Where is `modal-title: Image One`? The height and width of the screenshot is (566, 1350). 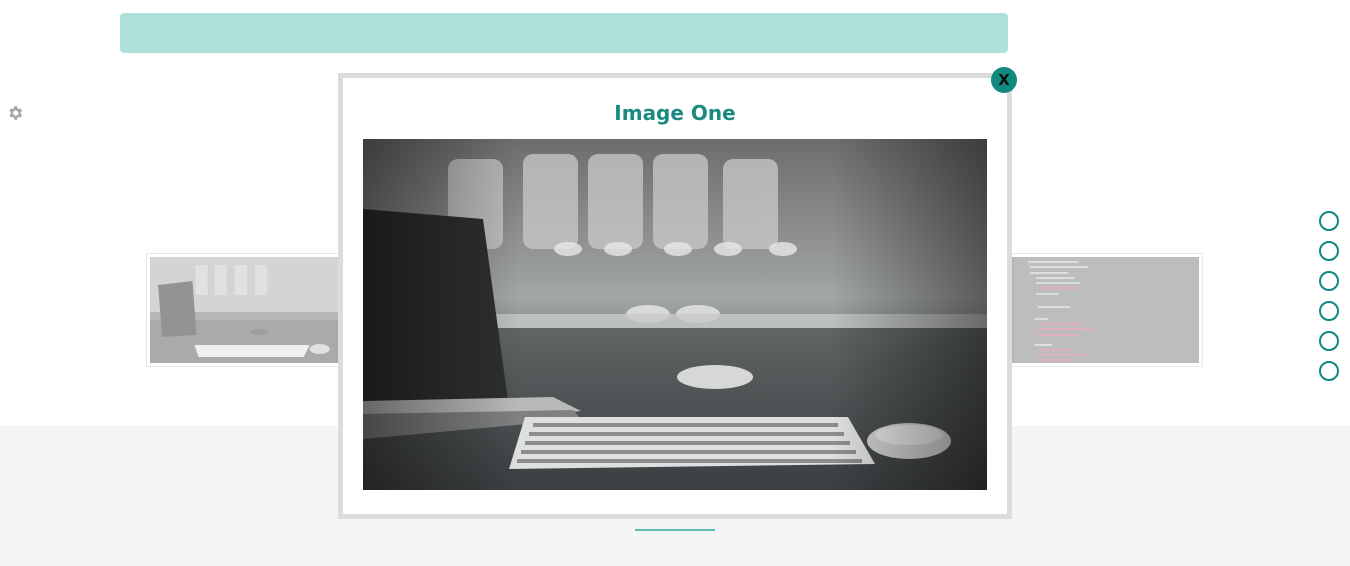
modal-title: Image One is located at coordinates (675, 113).